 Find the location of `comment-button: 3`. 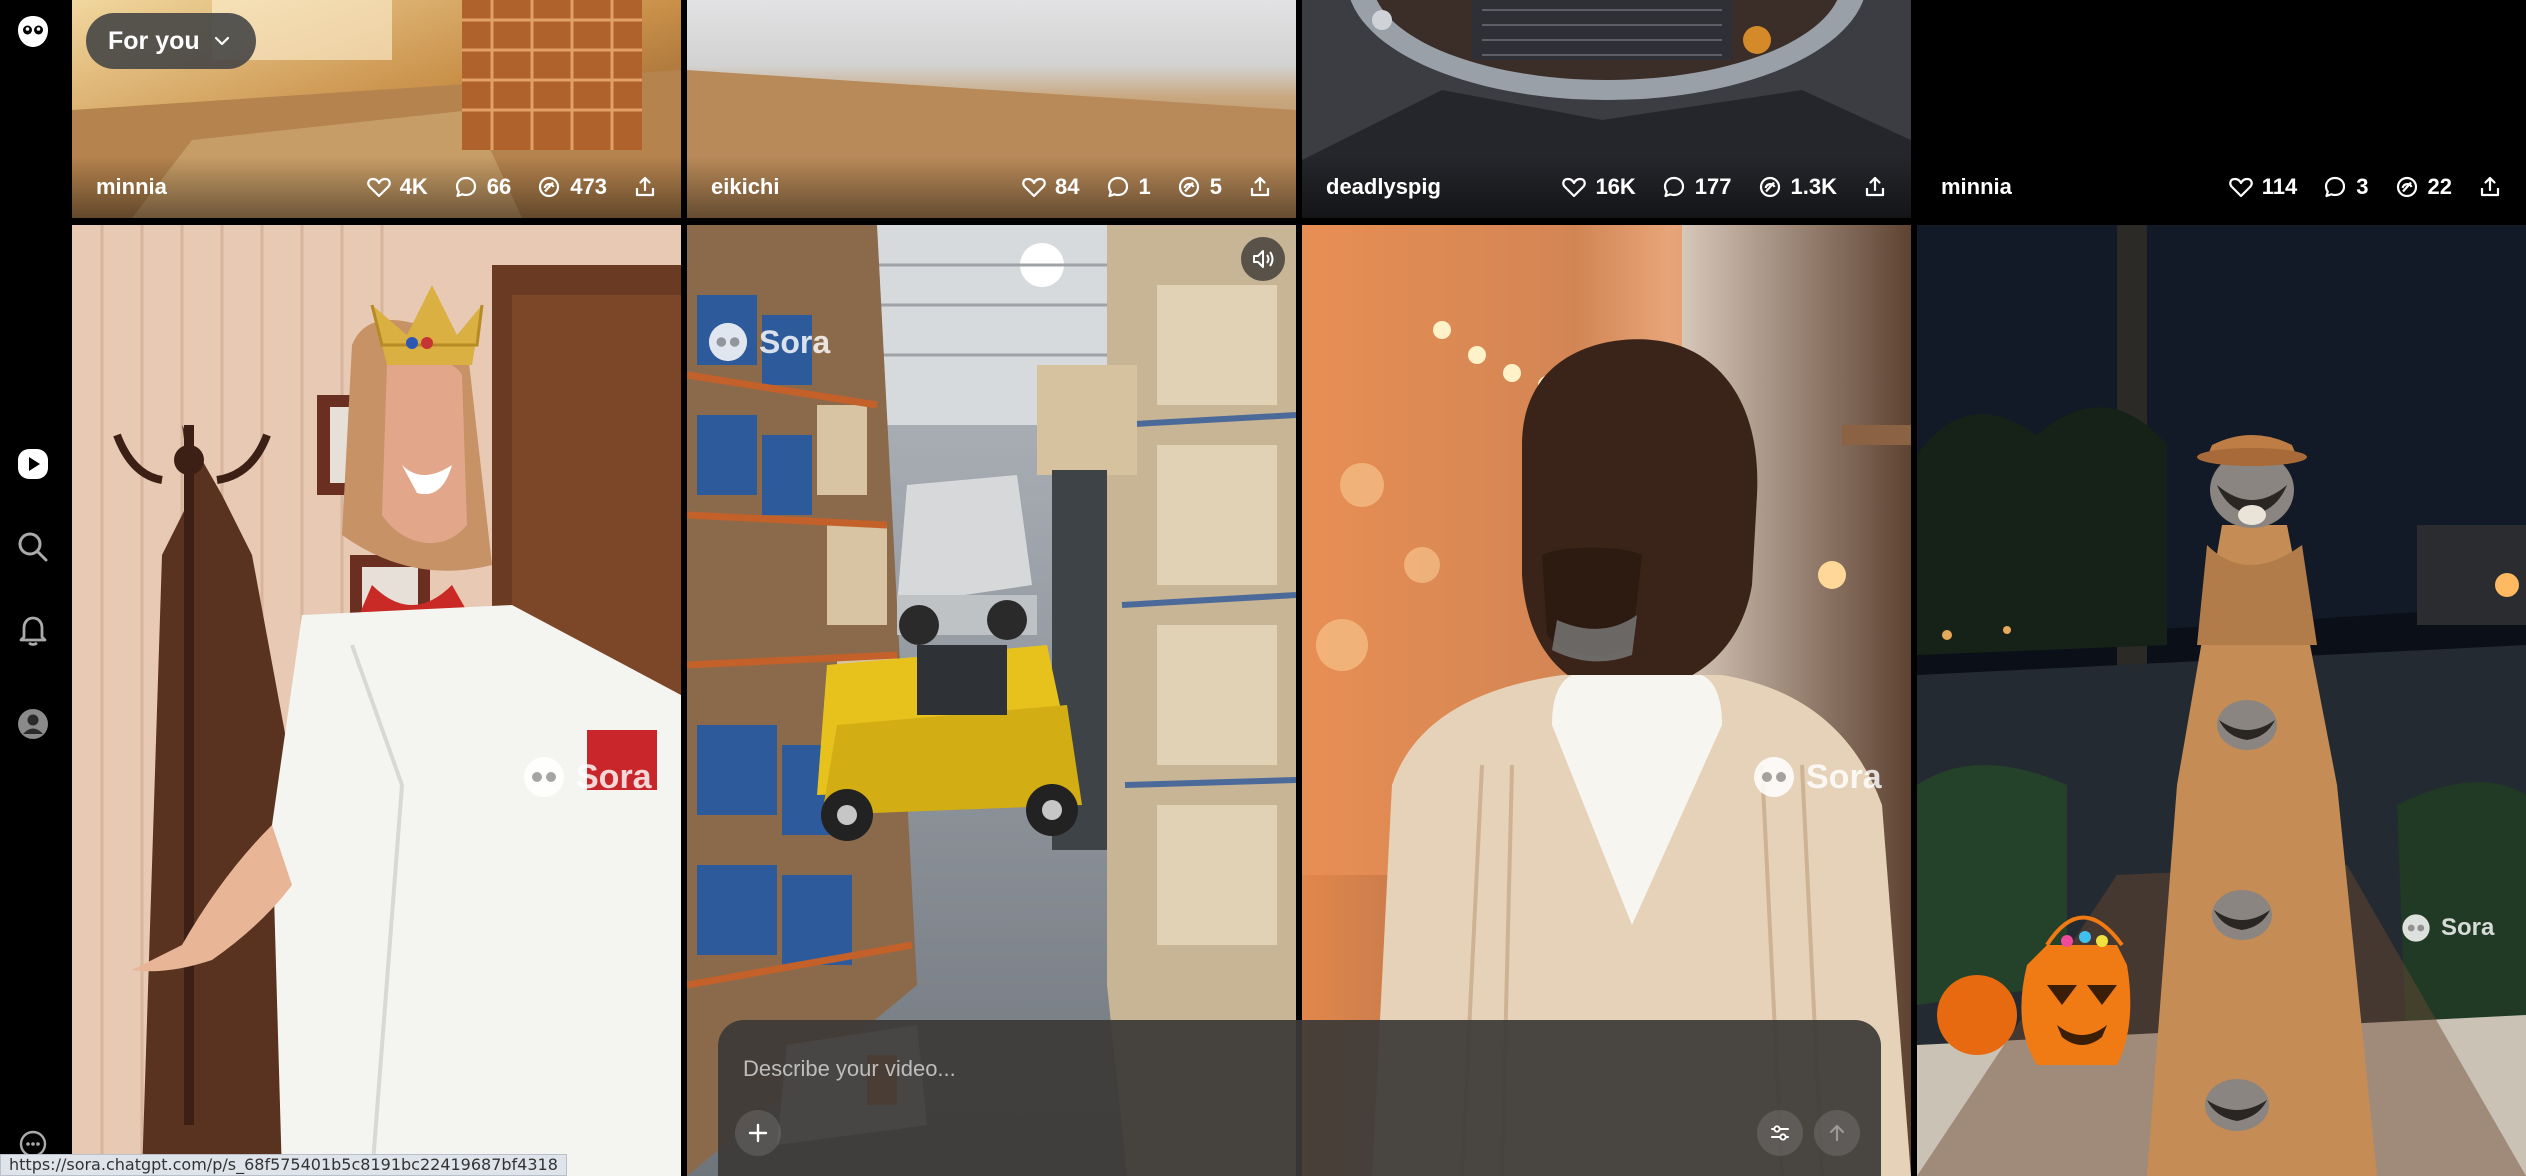

comment-button: 3 is located at coordinates (2346, 187).